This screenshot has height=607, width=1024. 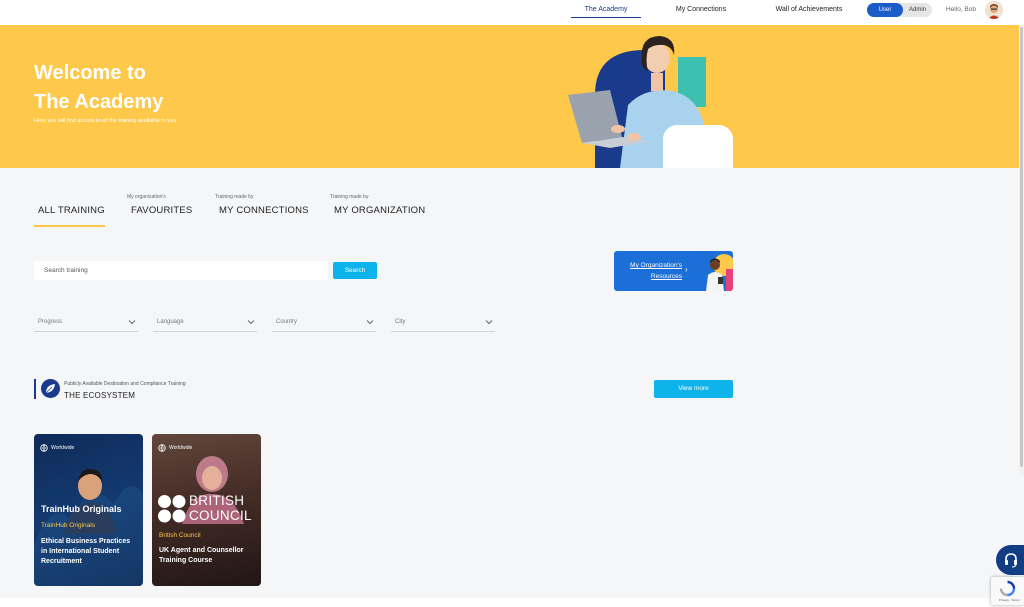 I want to click on tab-favourites: FAVOURITES, so click(x=161, y=210).